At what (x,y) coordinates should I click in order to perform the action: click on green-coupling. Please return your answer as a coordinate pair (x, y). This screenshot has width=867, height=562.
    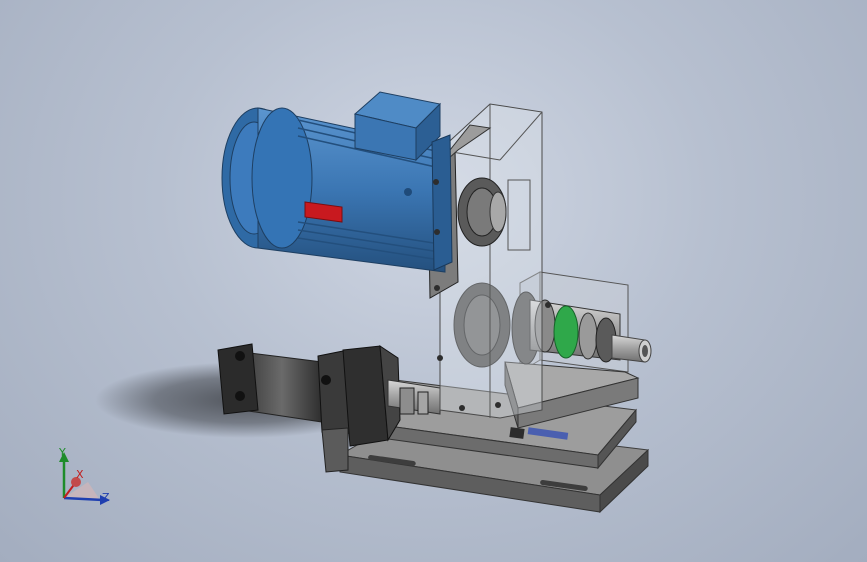
    Looking at the image, I should click on (566, 332).